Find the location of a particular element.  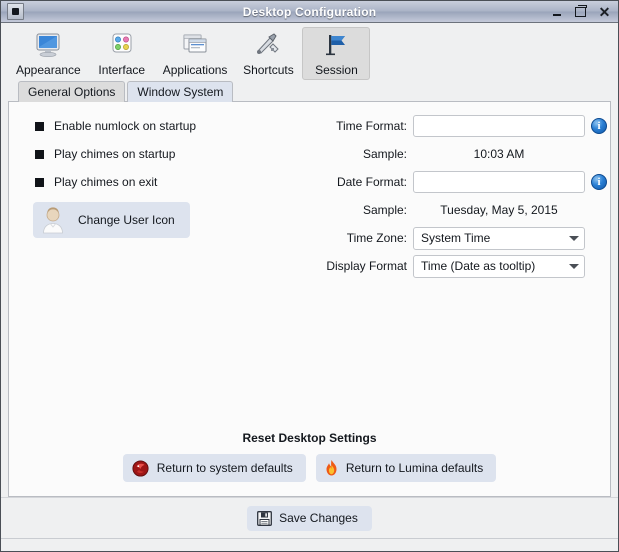

windows-stack-icon is located at coordinates (195, 46).